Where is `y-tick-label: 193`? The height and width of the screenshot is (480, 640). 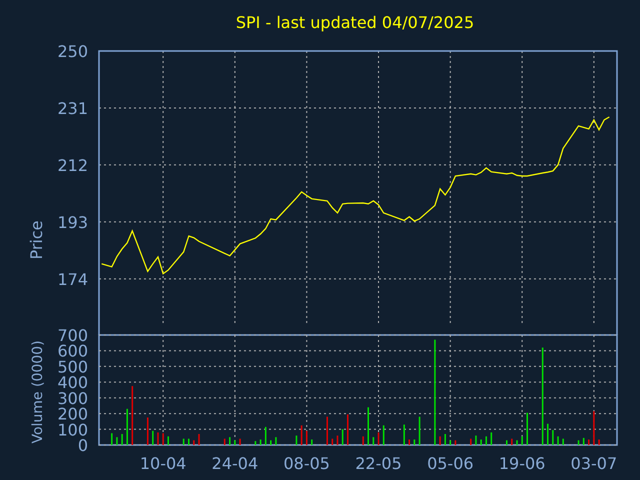
y-tick-label: 193 is located at coordinates (72, 222).